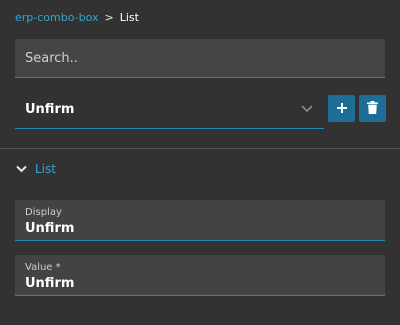  What do you see at coordinates (200, 220) in the screenshot?
I see `display-field: Display Unfirm` at bounding box center [200, 220].